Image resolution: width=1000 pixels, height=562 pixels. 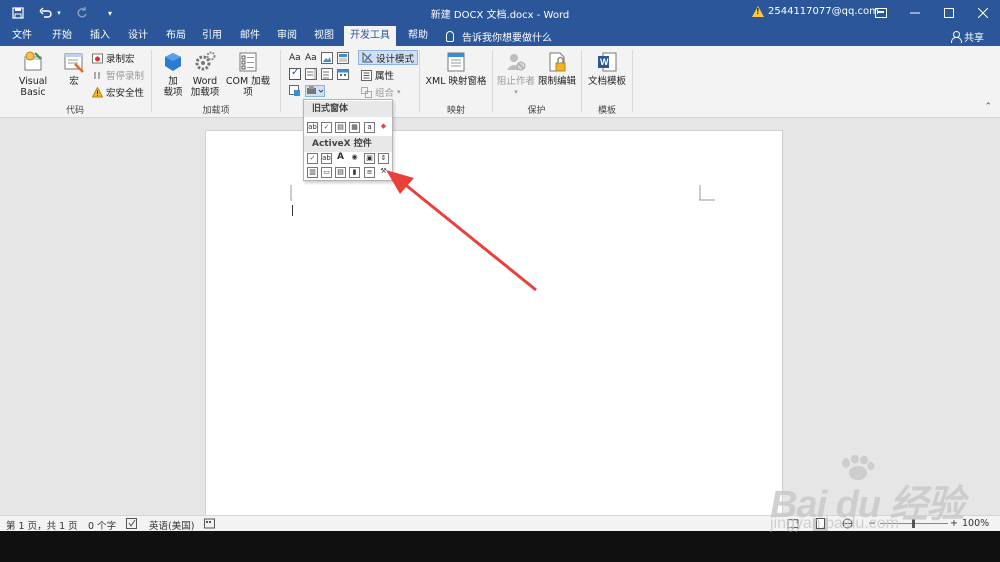 I want to click on design-mode-label: 设计模式, so click(x=395, y=59).